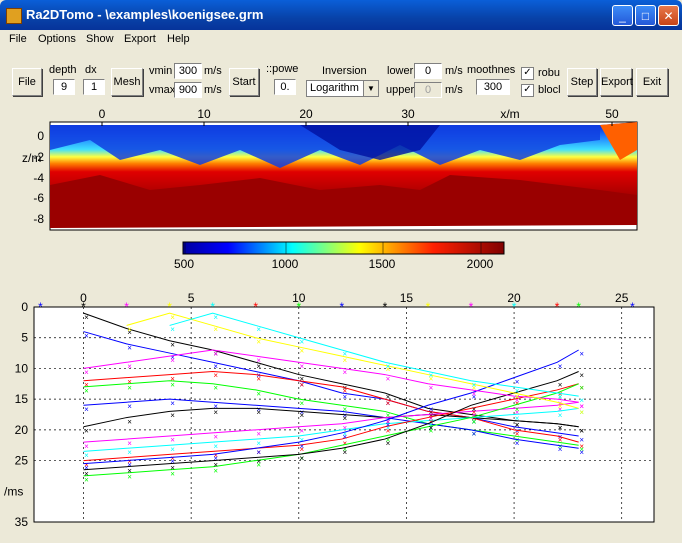 The height and width of the screenshot is (543, 682). I want to click on model-x-tick-label: 30, so click(408, 114).